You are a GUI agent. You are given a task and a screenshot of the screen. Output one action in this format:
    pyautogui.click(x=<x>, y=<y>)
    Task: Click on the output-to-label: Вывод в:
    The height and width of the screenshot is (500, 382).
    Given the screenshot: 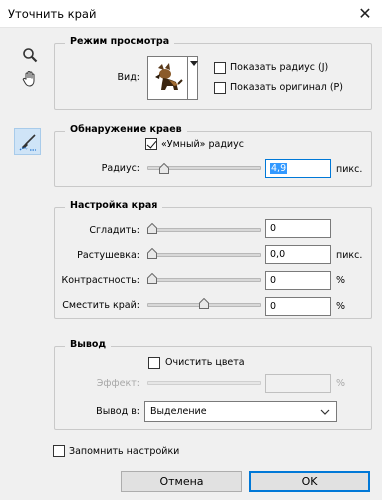 What is the action you would take?
    pyautogui.click(x=118, y=411)
    